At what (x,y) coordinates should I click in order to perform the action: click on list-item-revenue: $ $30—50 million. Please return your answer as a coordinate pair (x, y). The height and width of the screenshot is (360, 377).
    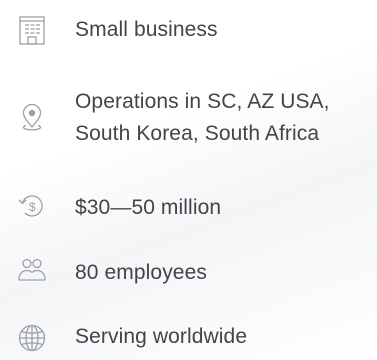
    Looking at the image, I should click on (188, 208).